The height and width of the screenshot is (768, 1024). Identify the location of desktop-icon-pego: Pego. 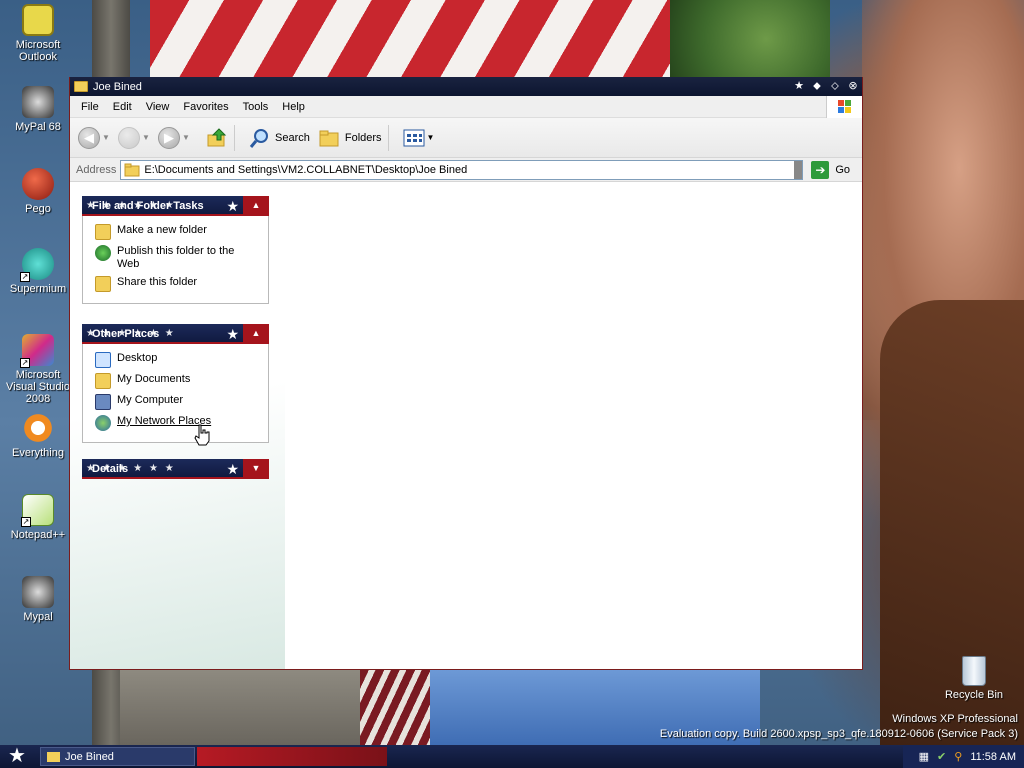
(38, 191).